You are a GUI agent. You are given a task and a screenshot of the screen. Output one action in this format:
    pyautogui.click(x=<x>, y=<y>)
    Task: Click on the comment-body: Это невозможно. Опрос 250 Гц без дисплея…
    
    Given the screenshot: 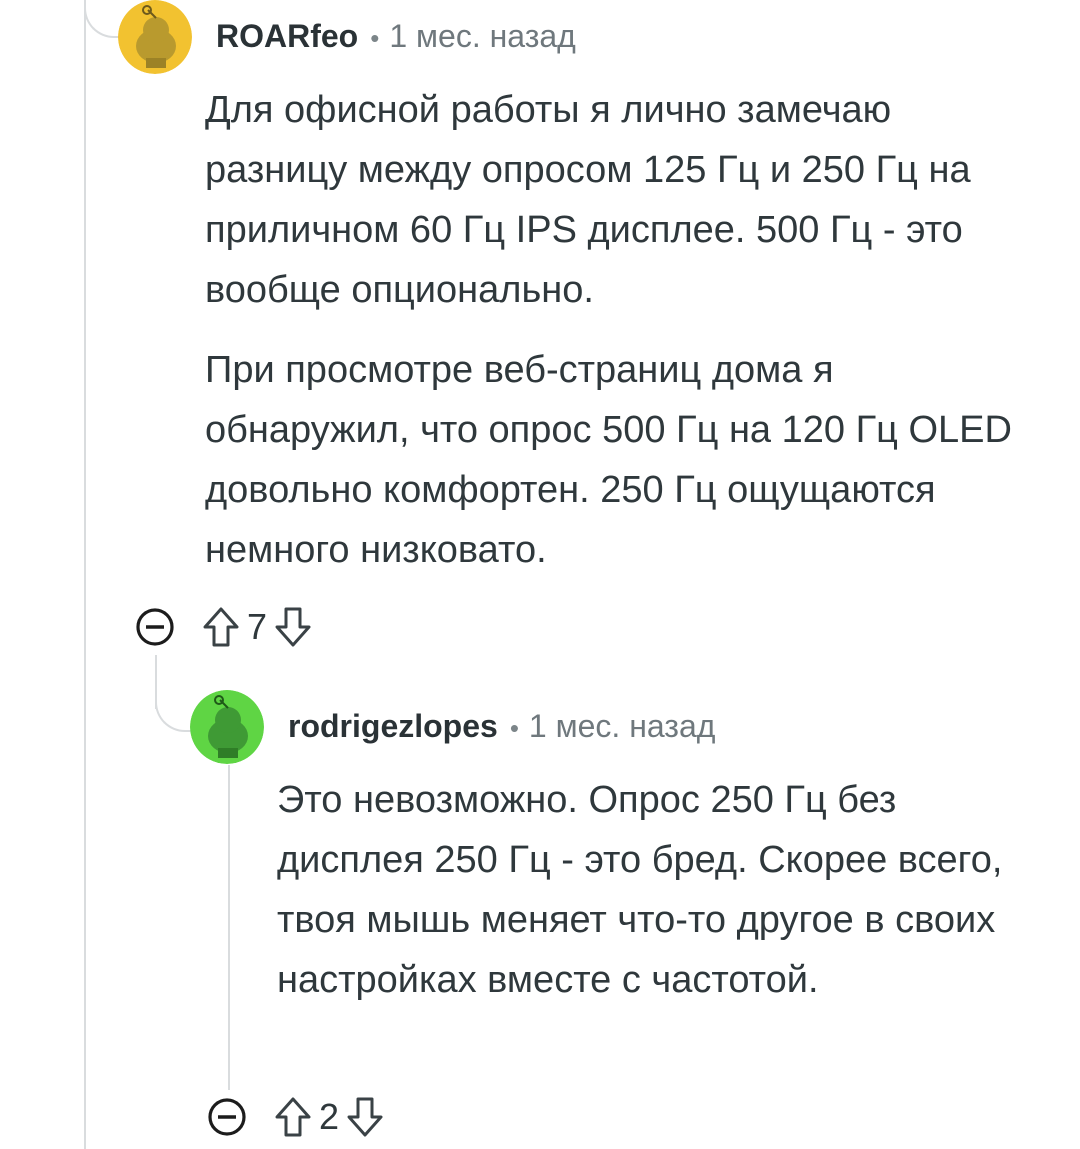 What is the action you would take?
    pyautogui.click(x=647, y=890)
    